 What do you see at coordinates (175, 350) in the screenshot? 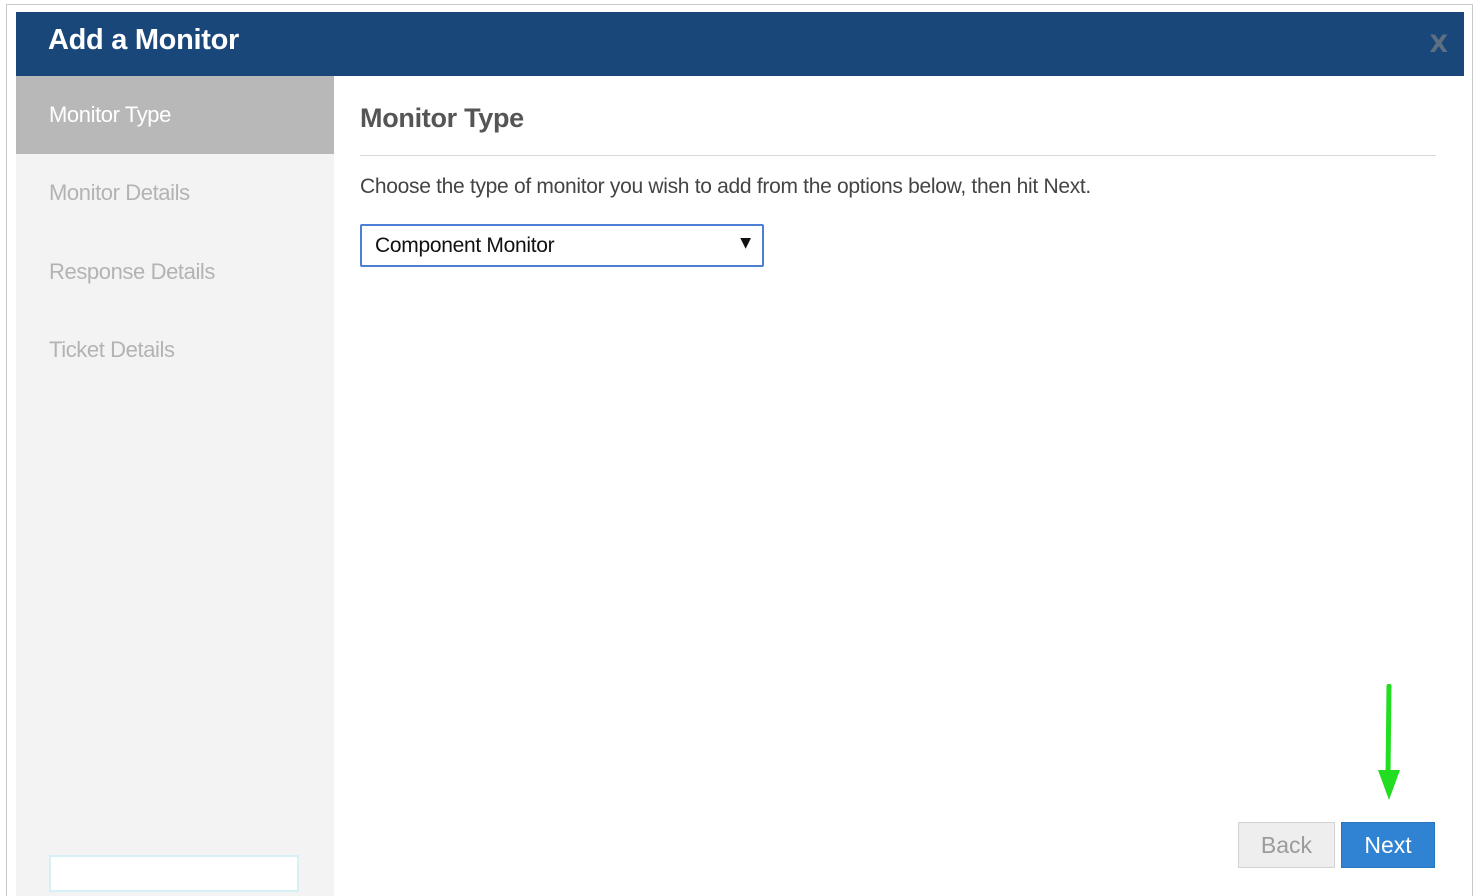
I see `sidebar-item-ticket-details: Ticket Details` at bounding box center [175, 350].